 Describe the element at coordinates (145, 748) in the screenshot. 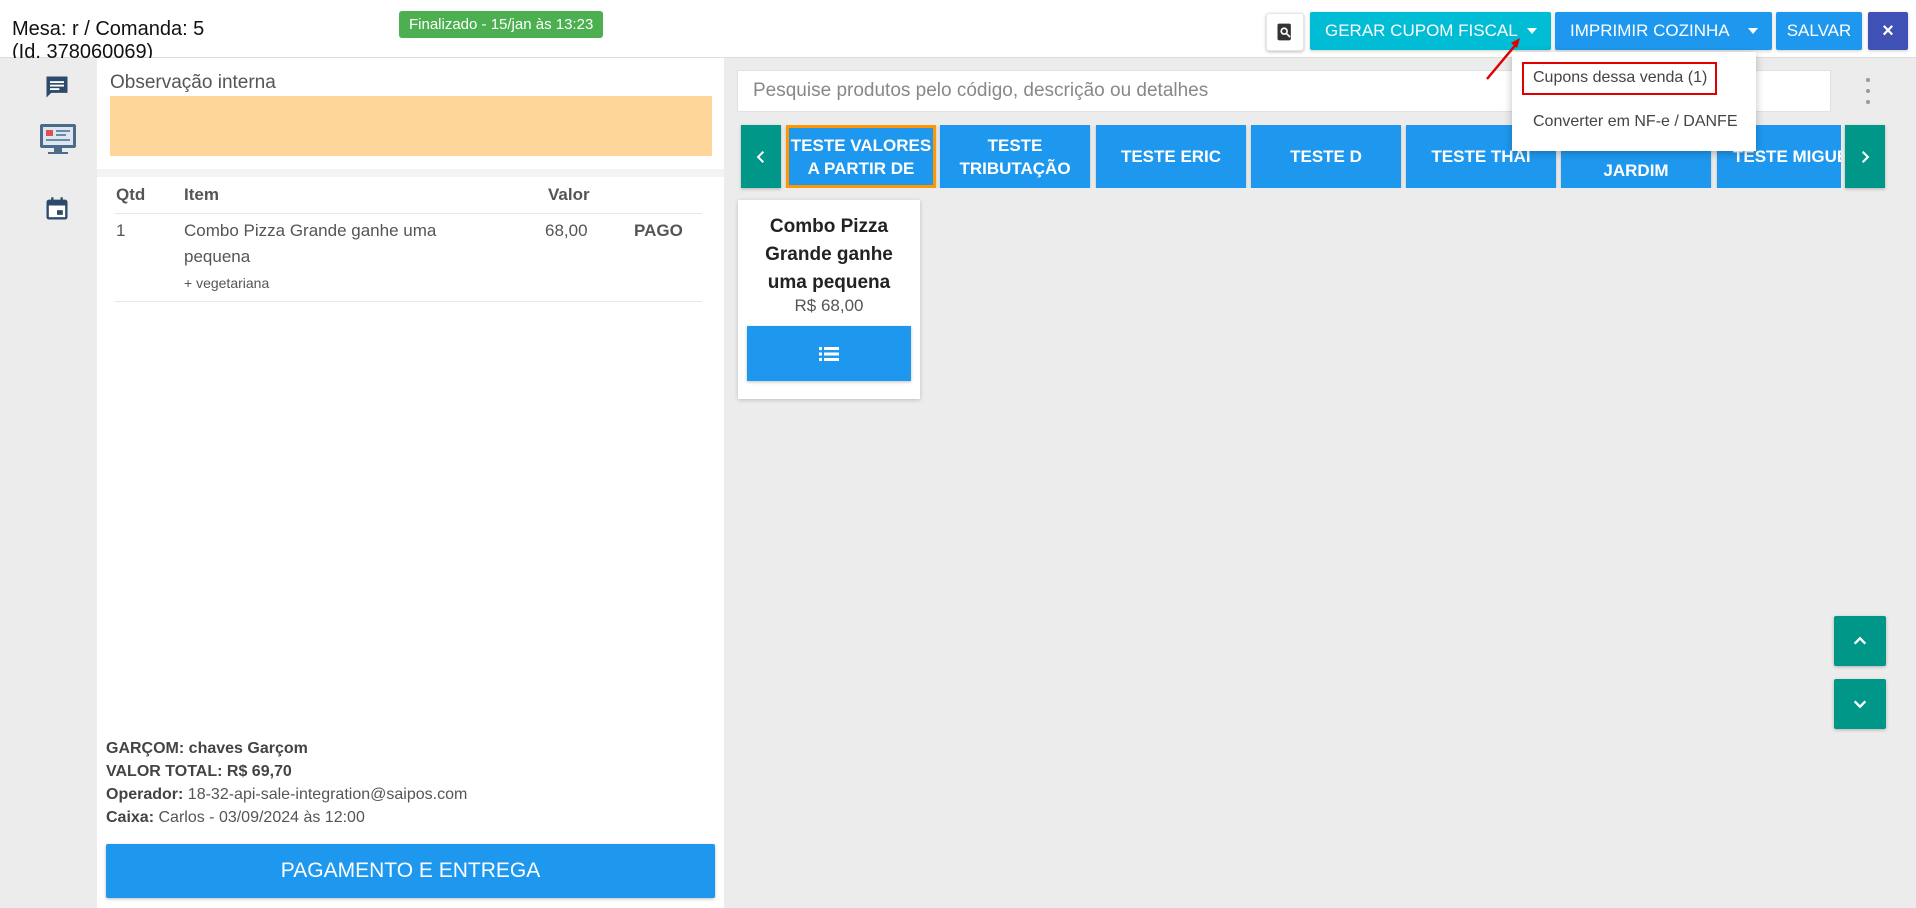

I see `garcom-label: GARÇOM:` at that location.